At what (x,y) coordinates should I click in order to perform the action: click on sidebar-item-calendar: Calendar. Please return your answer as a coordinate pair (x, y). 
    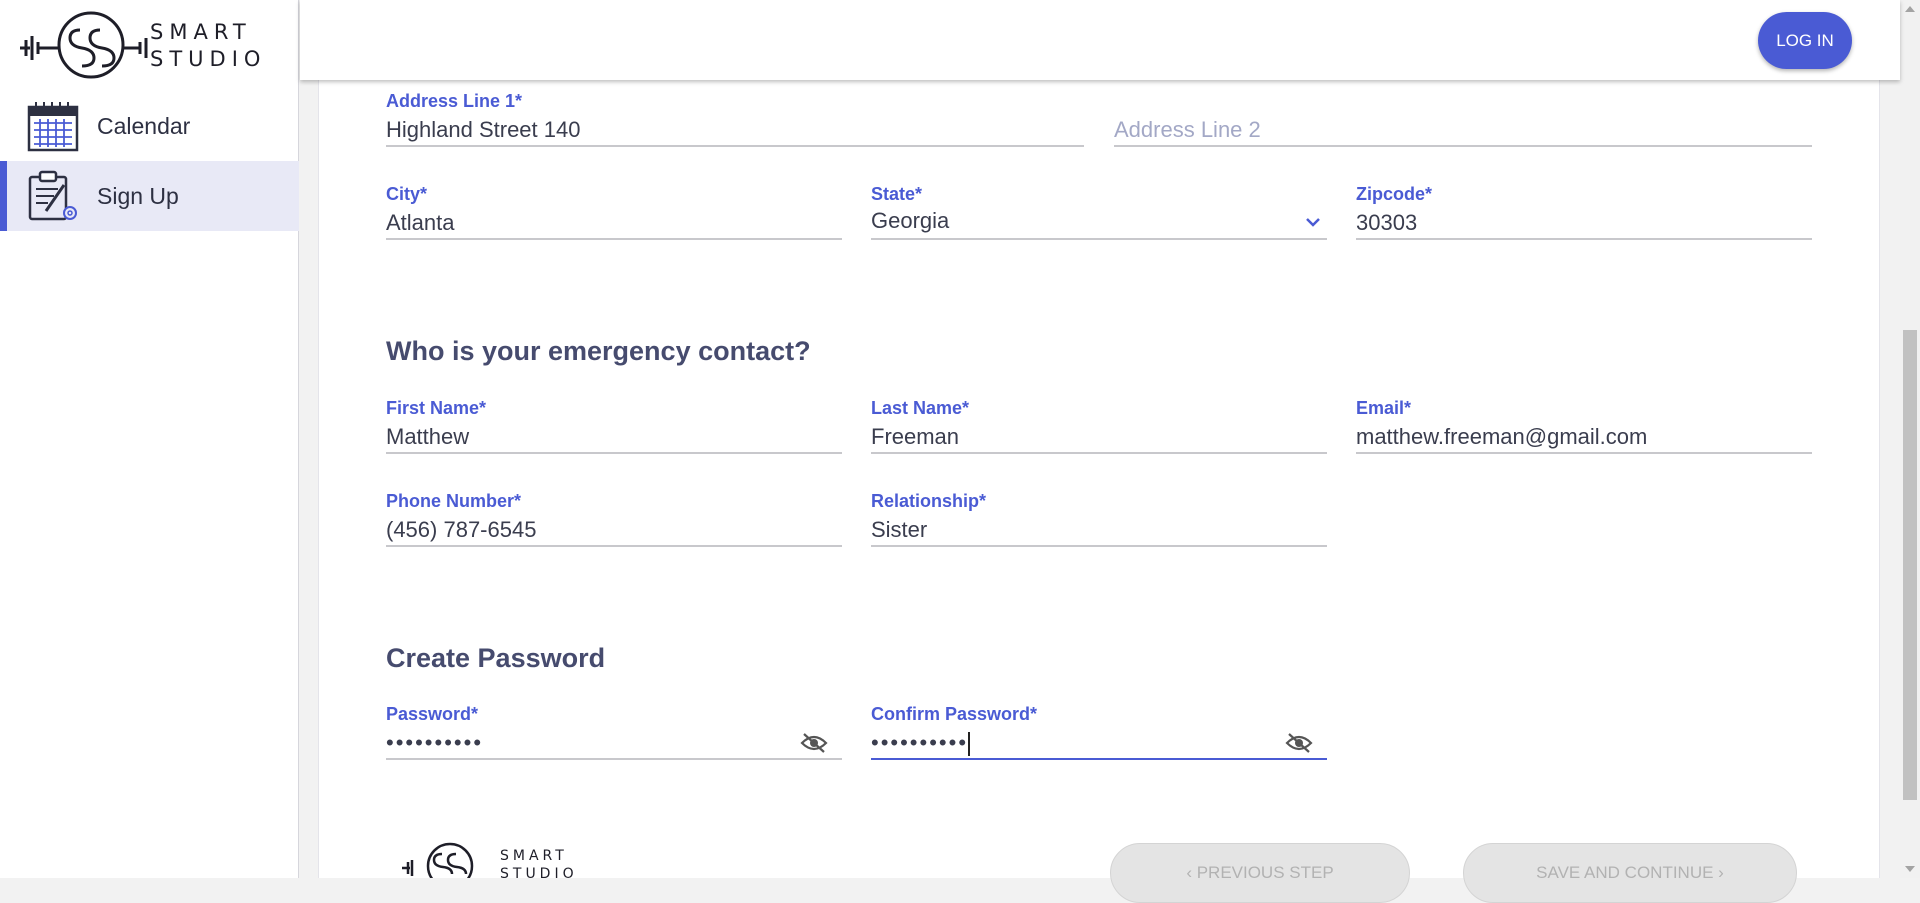
    Looking at the image, I should click on (149, 126).